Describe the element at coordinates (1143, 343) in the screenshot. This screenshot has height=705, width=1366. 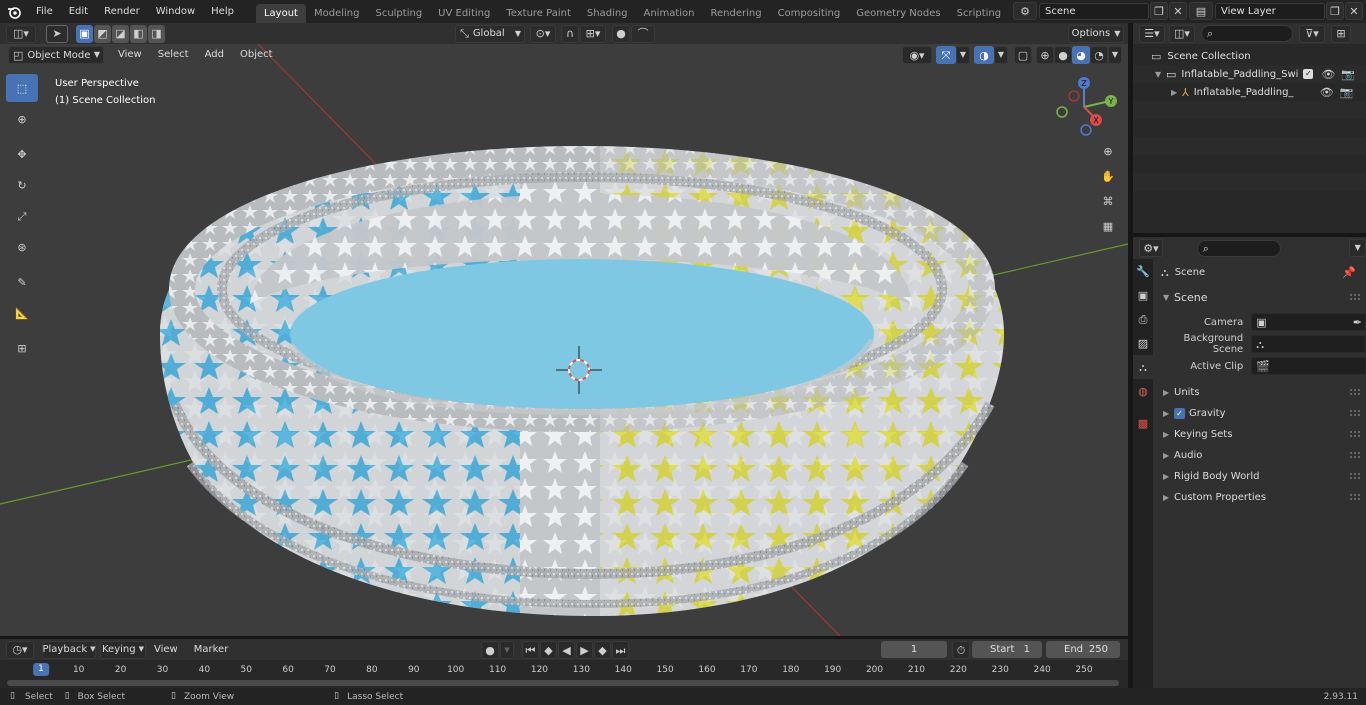
I see `tab-view-layer: ▨` at that location.